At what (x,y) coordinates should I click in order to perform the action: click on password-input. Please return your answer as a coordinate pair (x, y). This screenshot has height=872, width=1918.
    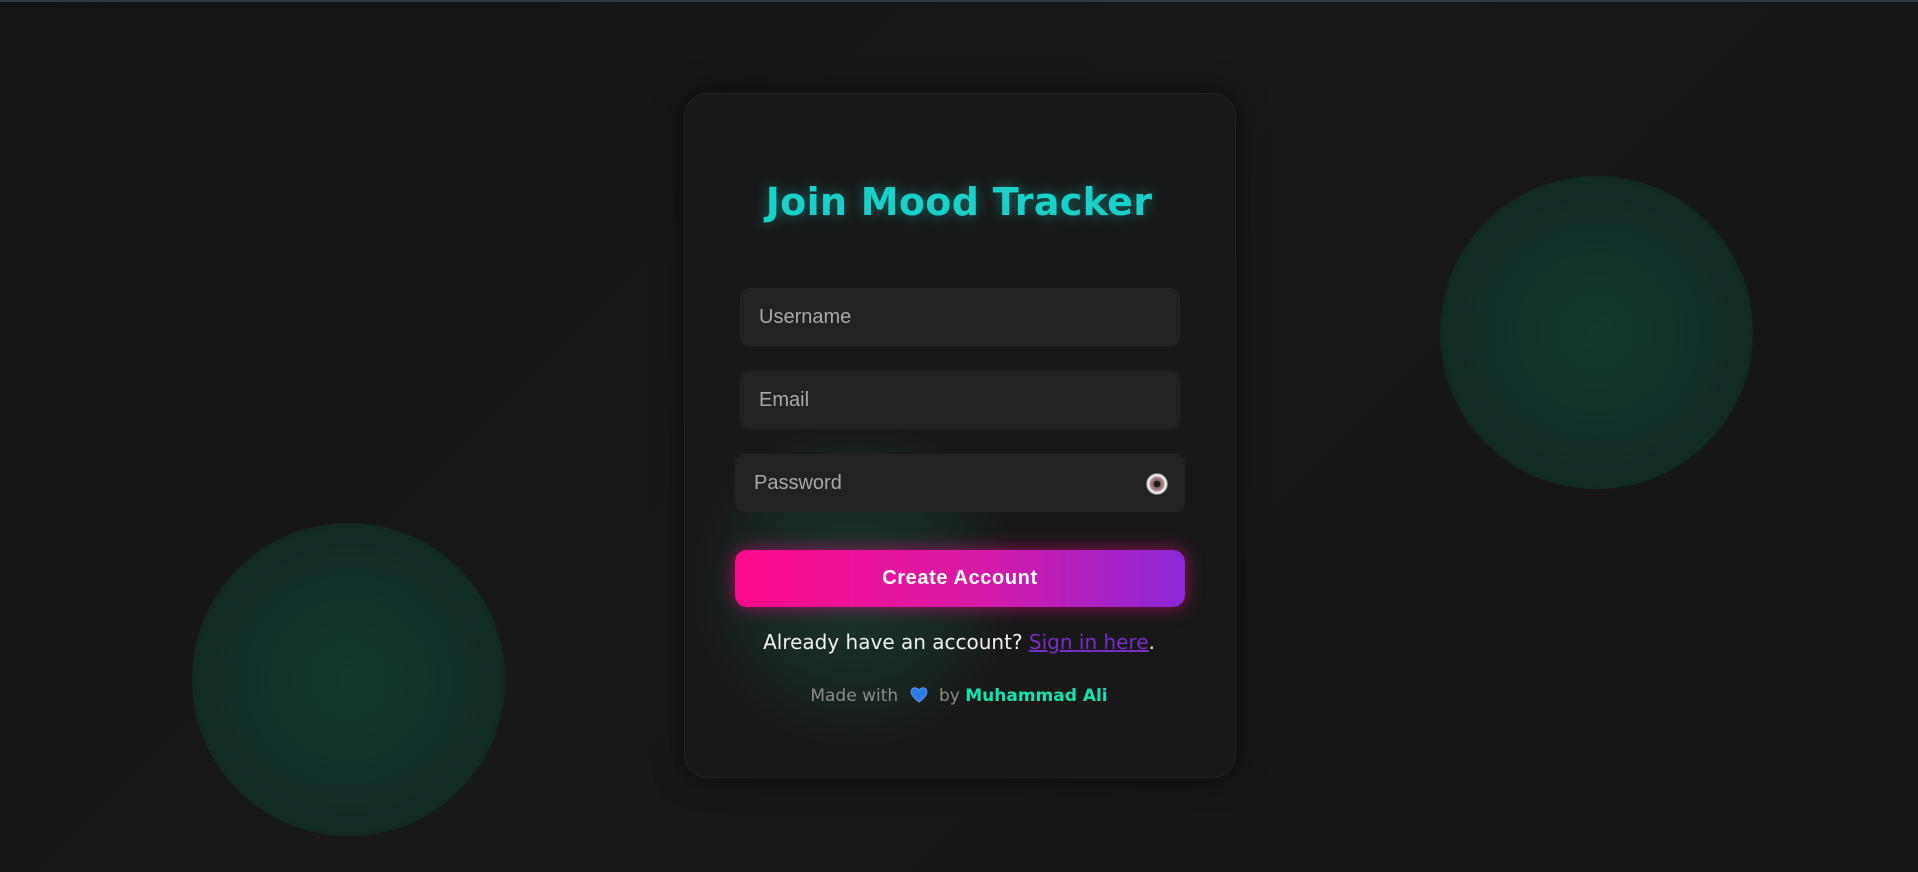
    Looking at the image, I should click on (960, 483).